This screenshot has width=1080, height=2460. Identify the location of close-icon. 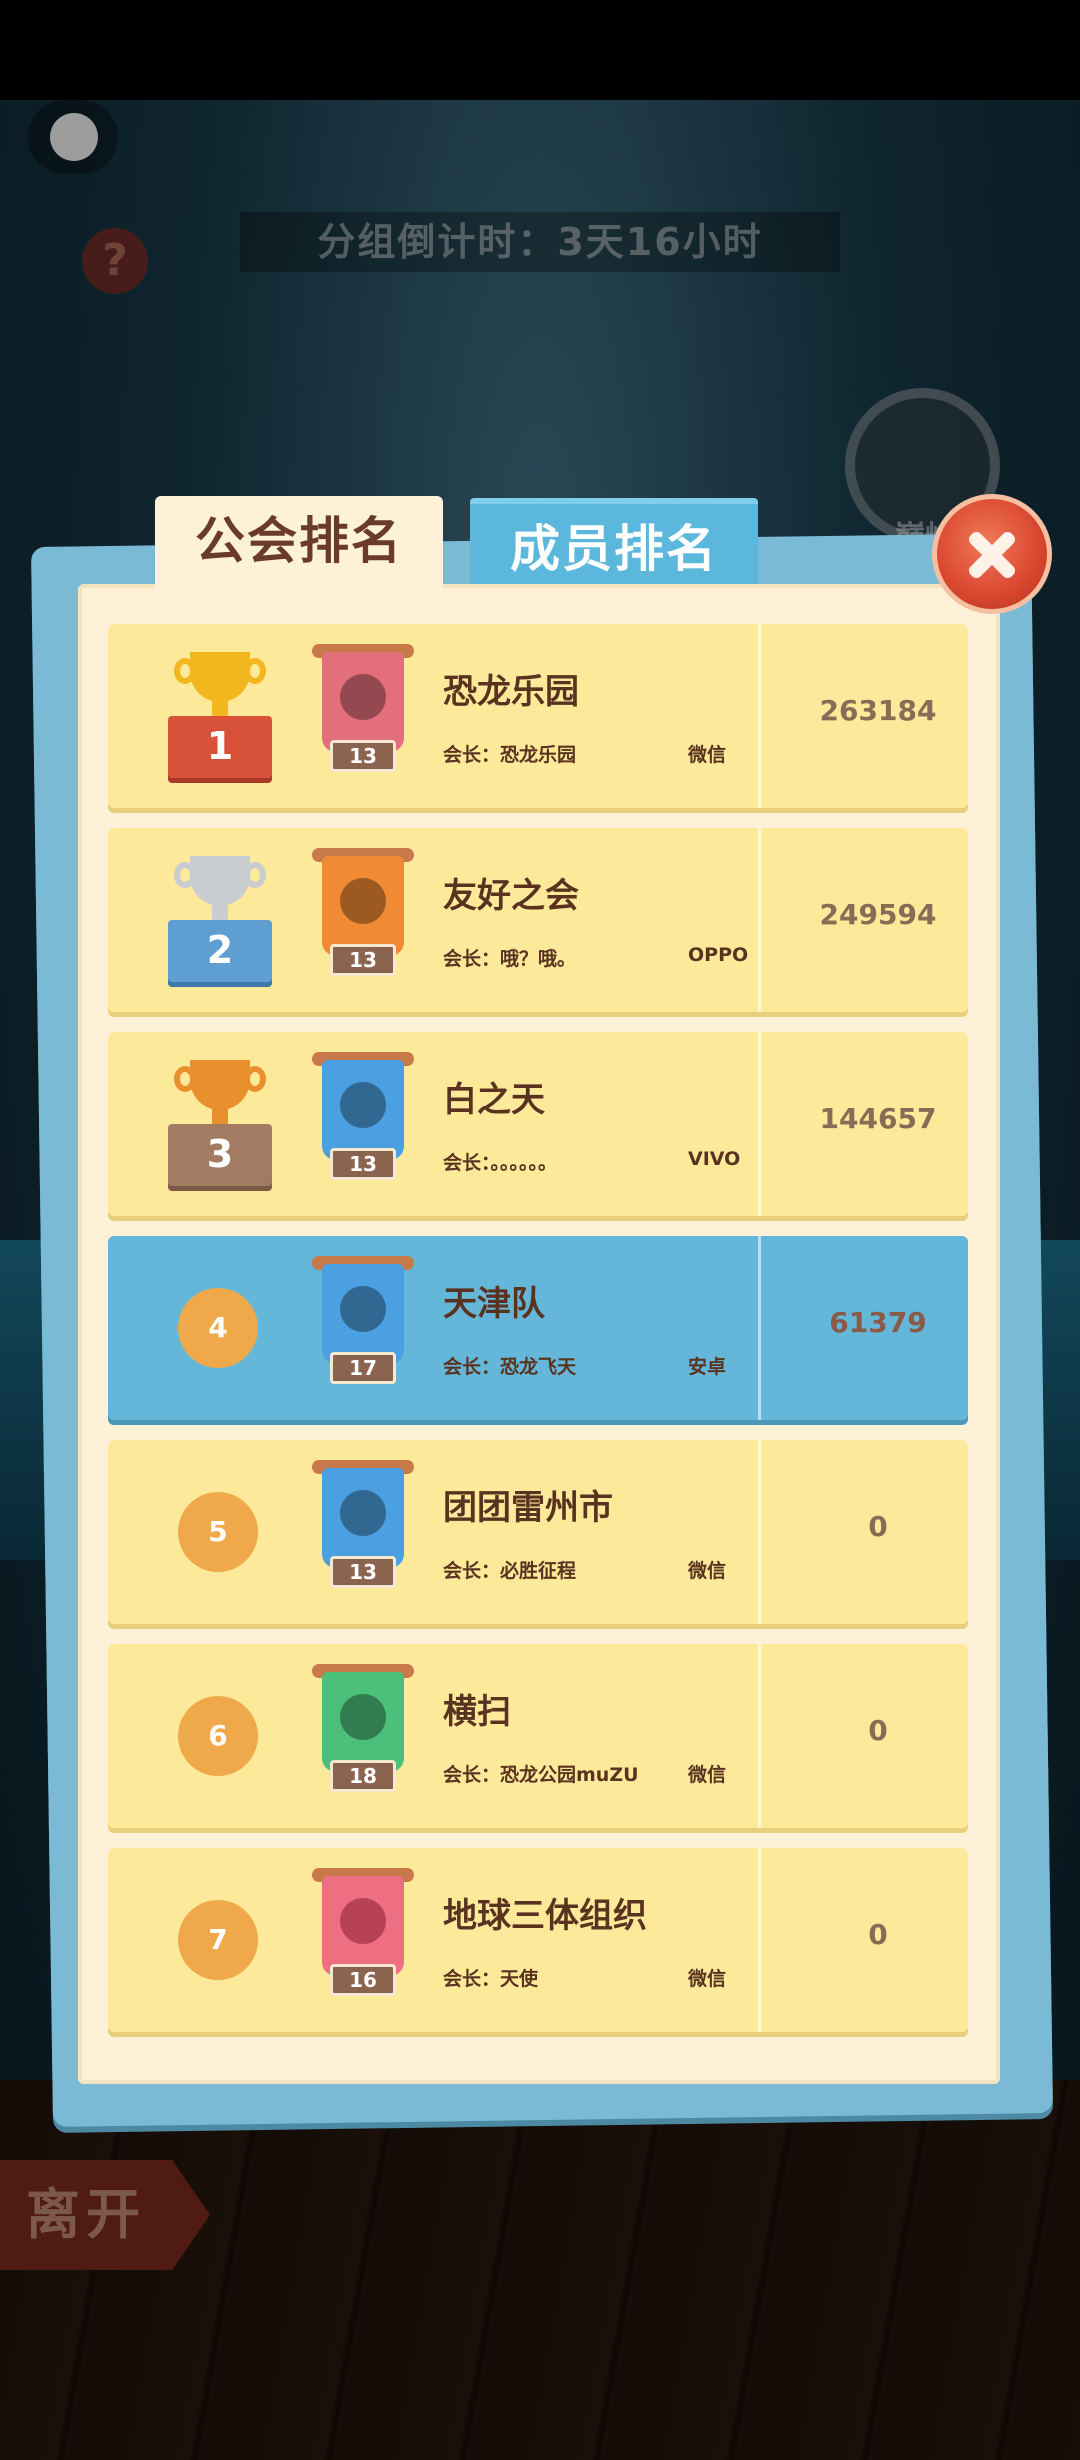
(992, 554).